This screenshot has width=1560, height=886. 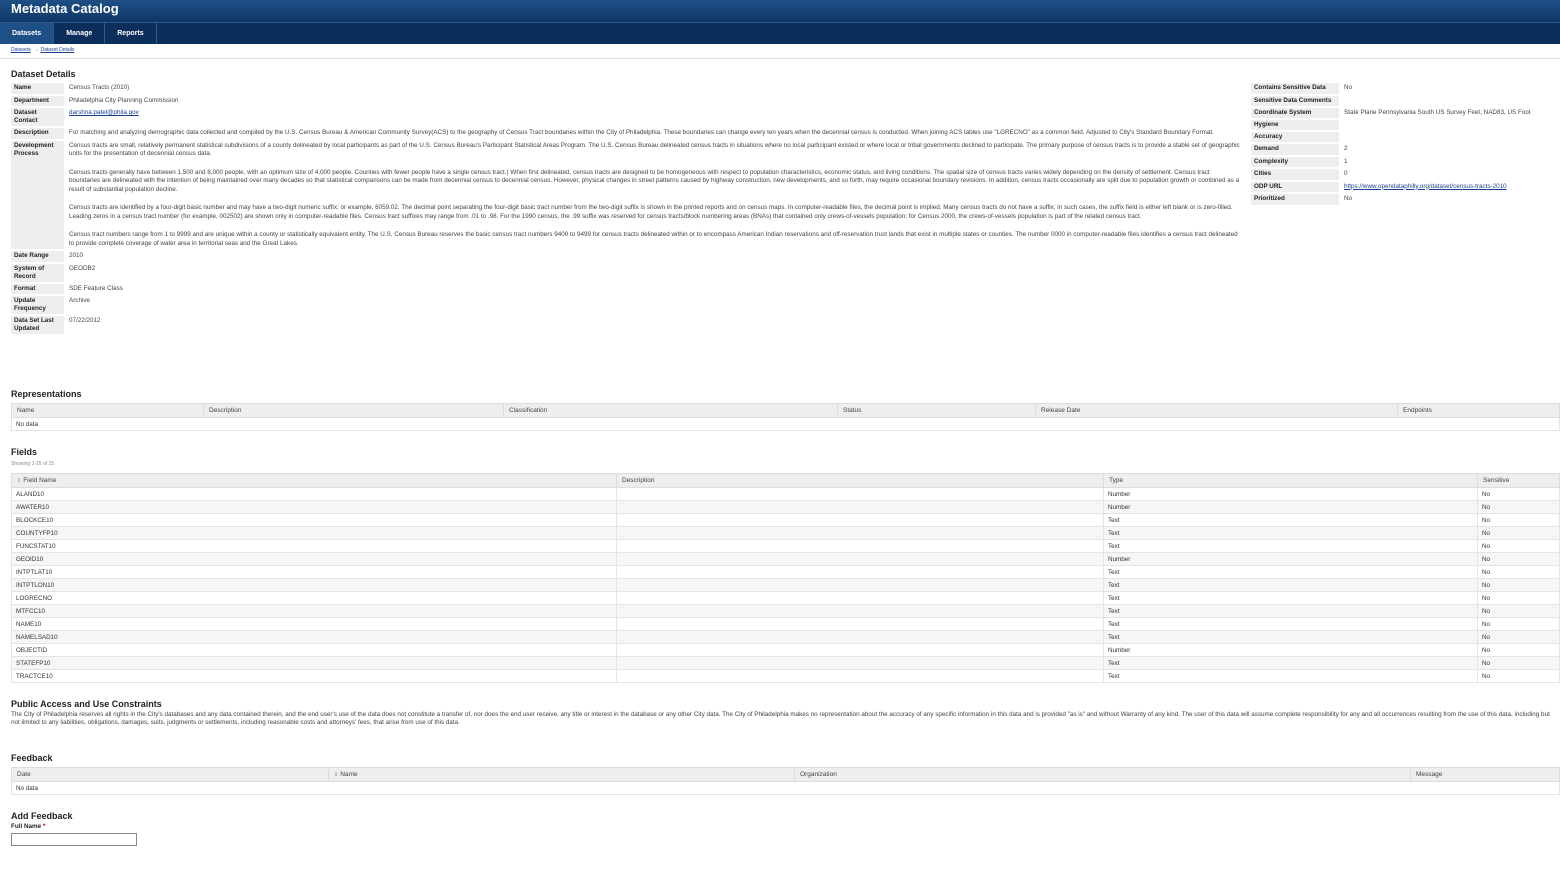 I want to click on table-row: AWATER10 Number No, so click(x=785, y=507).